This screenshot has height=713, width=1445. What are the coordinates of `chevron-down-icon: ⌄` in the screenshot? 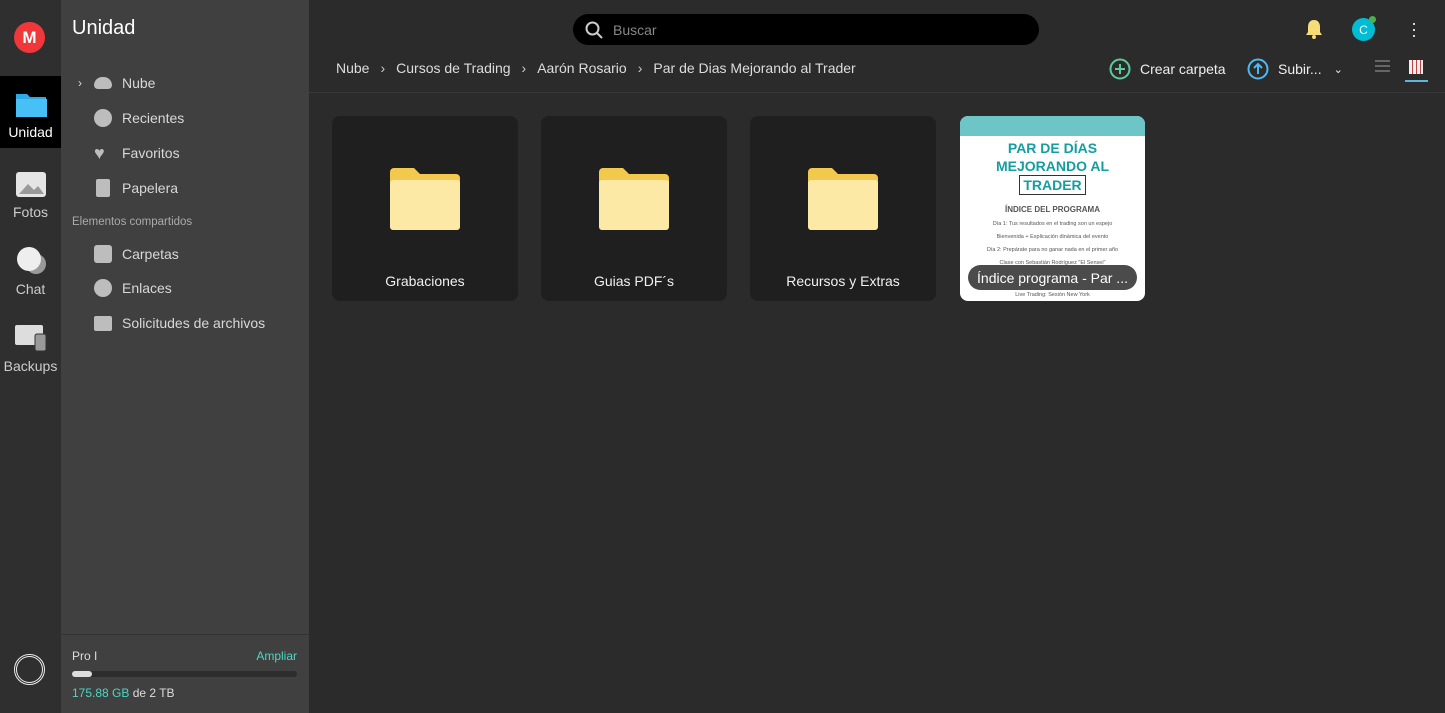 It's located at (1338, 69).